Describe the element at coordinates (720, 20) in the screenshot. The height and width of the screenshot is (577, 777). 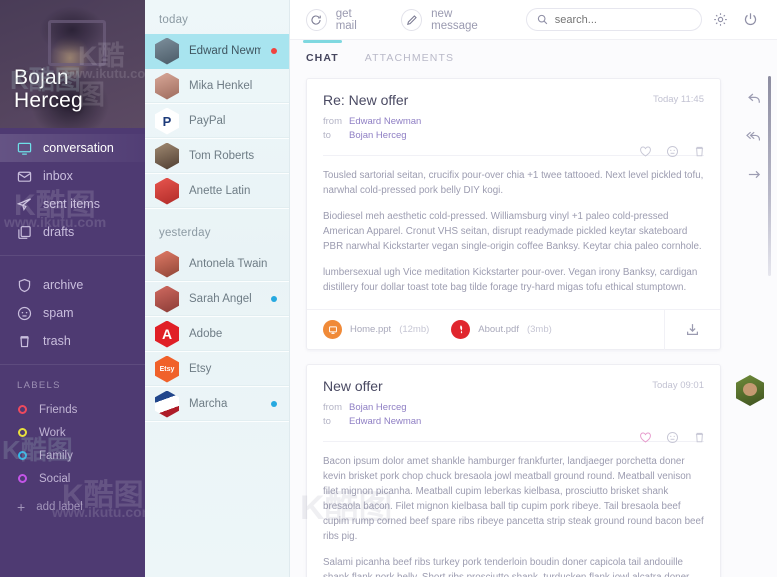
I see `gear-icon` at that location.